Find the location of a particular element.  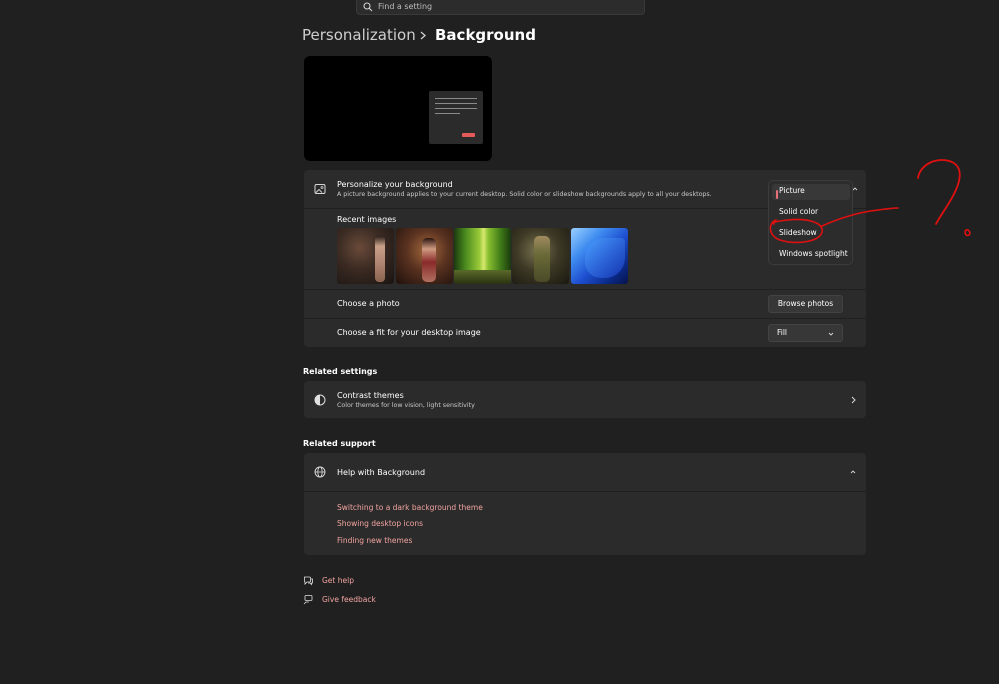

help-link-new-themes: Finding new themes is located at coordinates (374, 540).